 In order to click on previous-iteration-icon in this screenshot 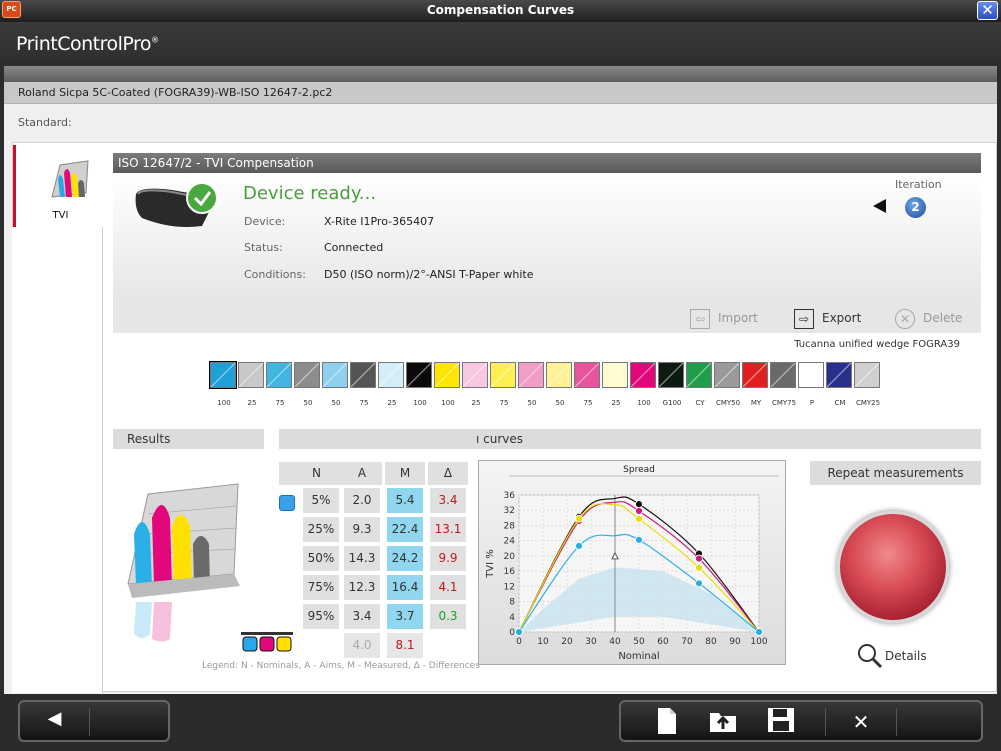, I will do `click(879, 206)`.